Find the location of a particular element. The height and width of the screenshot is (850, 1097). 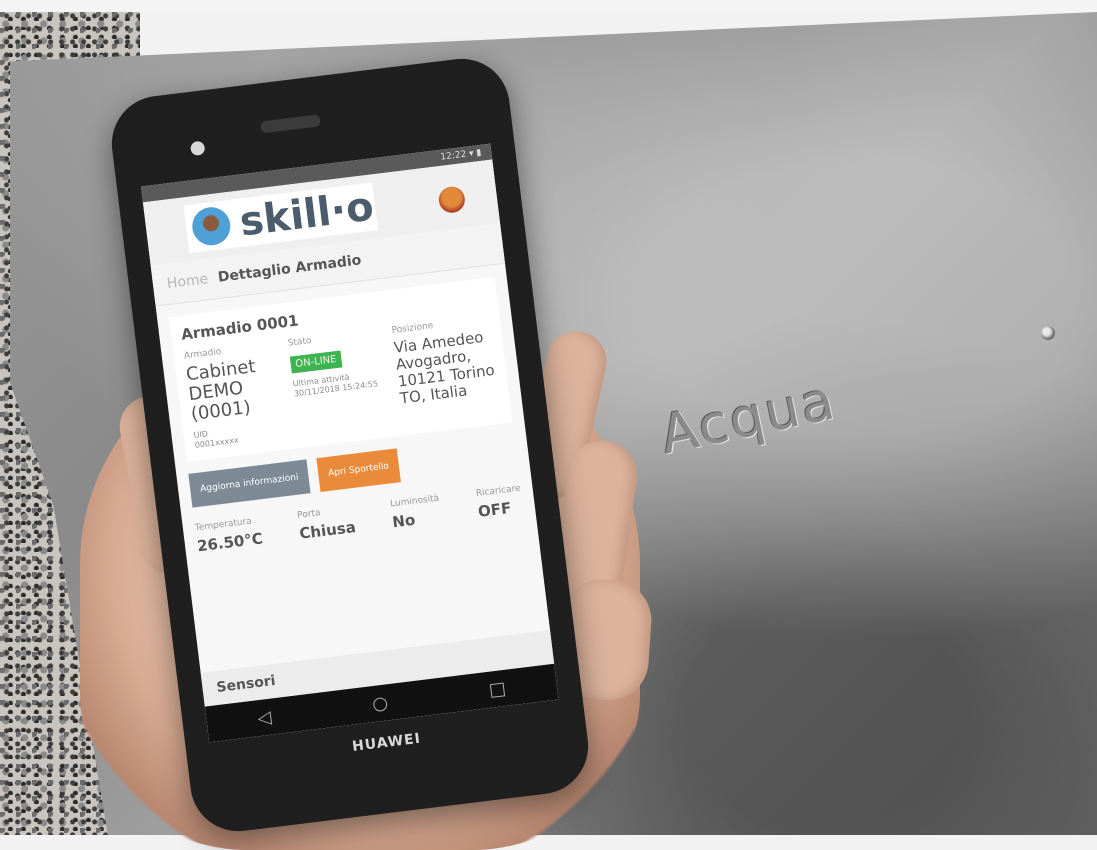

logo-avatar-icon is located at coordinates (211, 226).